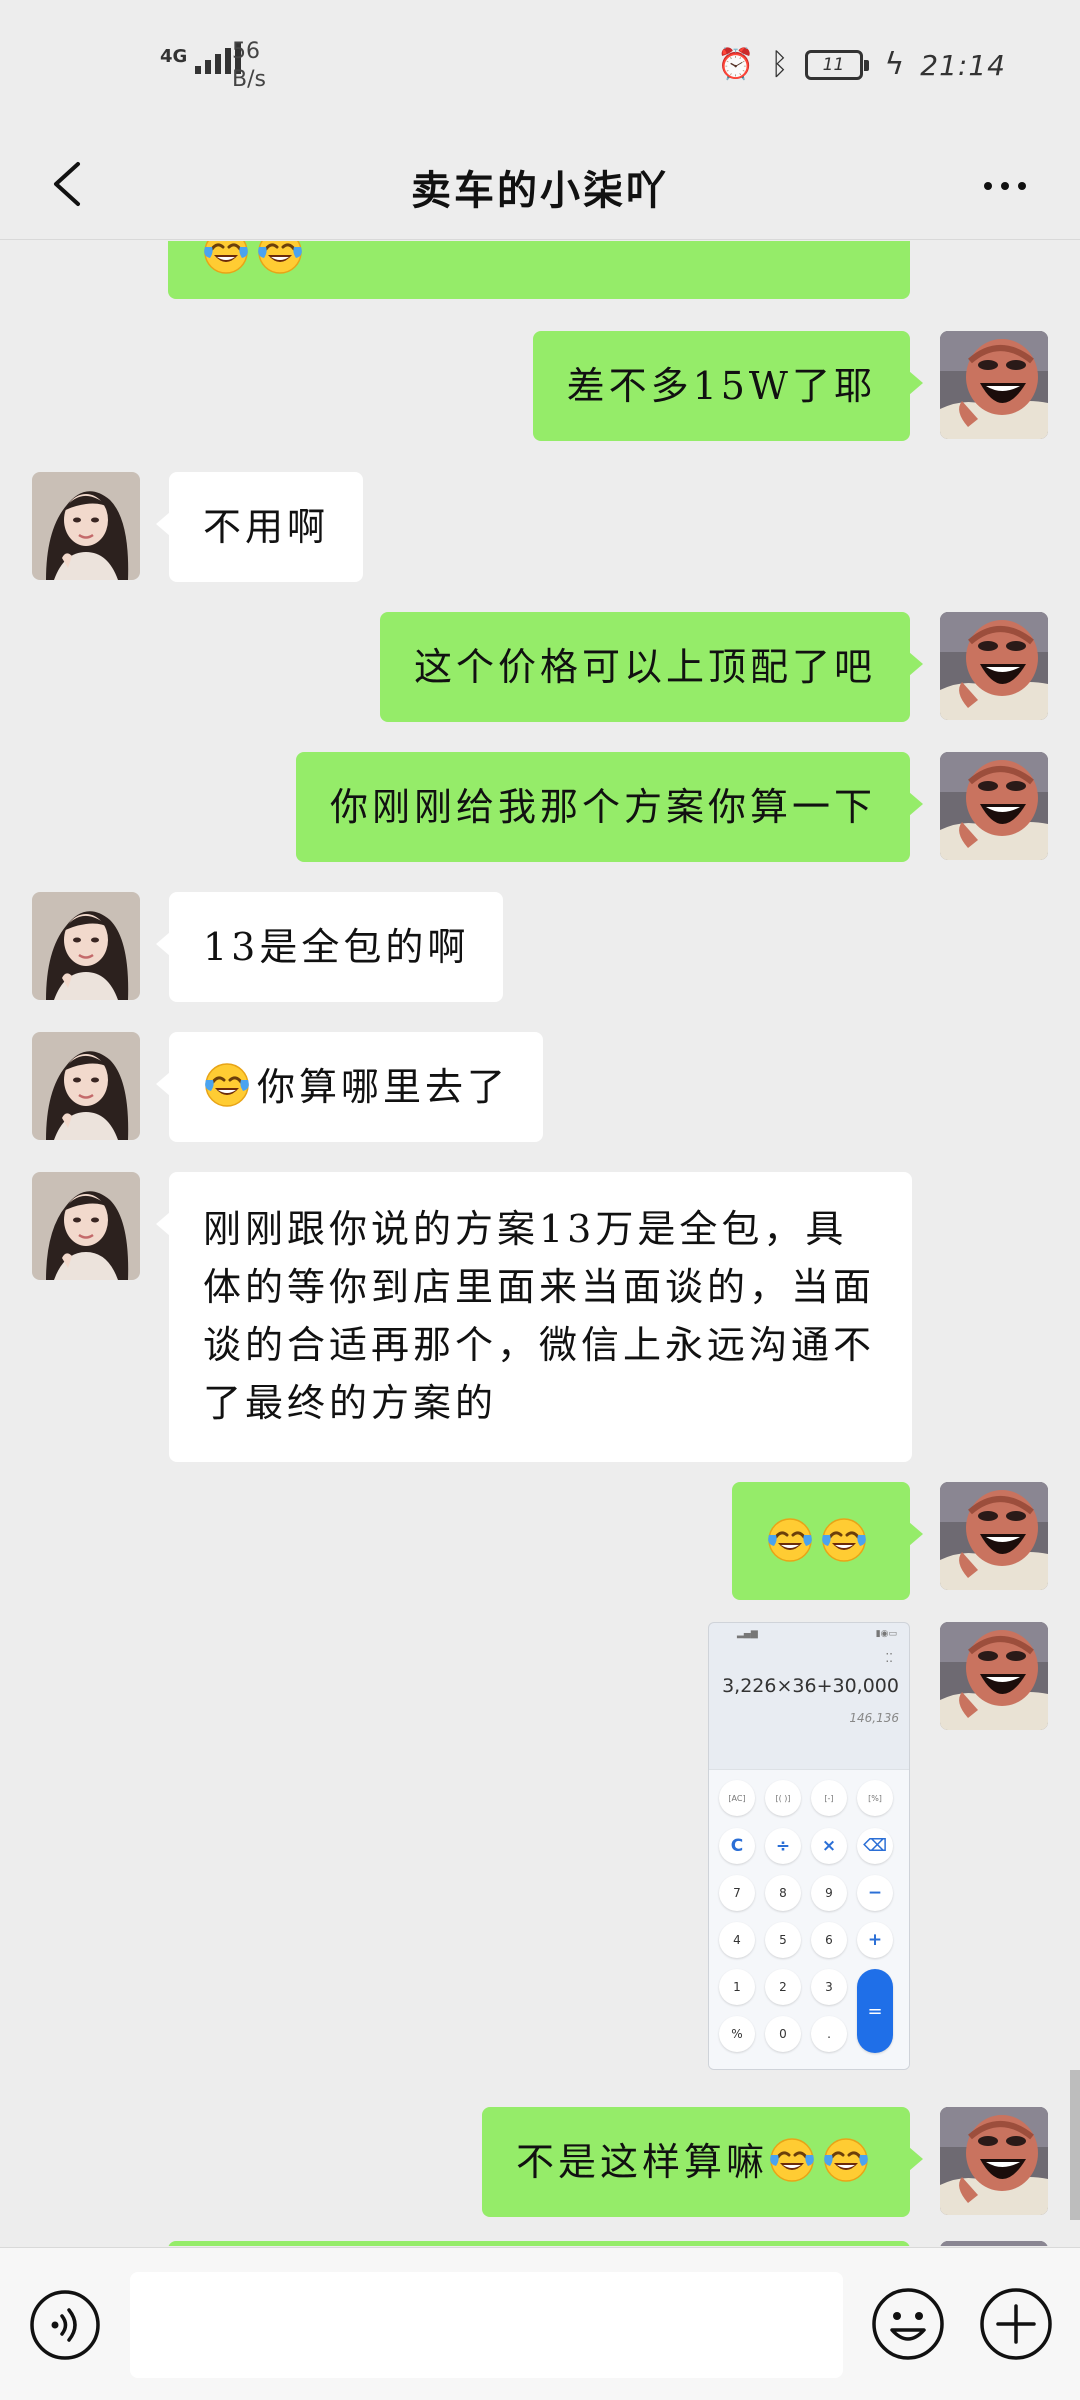 Image resolution: width=1080 pixels, height=2400 pixels. I want to click on bluetooth-icon: ᛒ, so click(779, 64).